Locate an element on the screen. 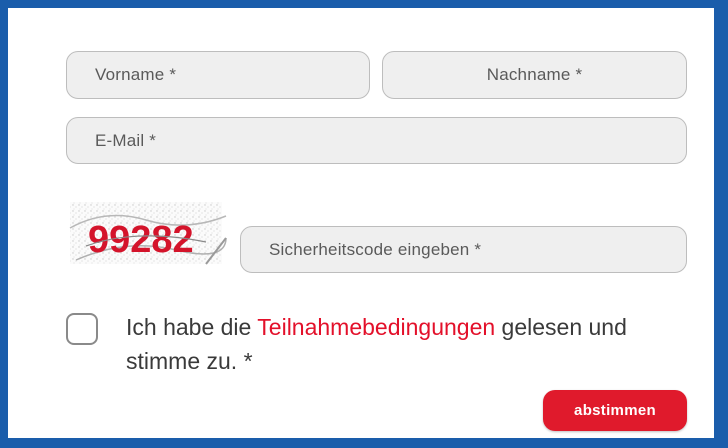  first-name-field: Vorname * is located at coordinates (218, 75).